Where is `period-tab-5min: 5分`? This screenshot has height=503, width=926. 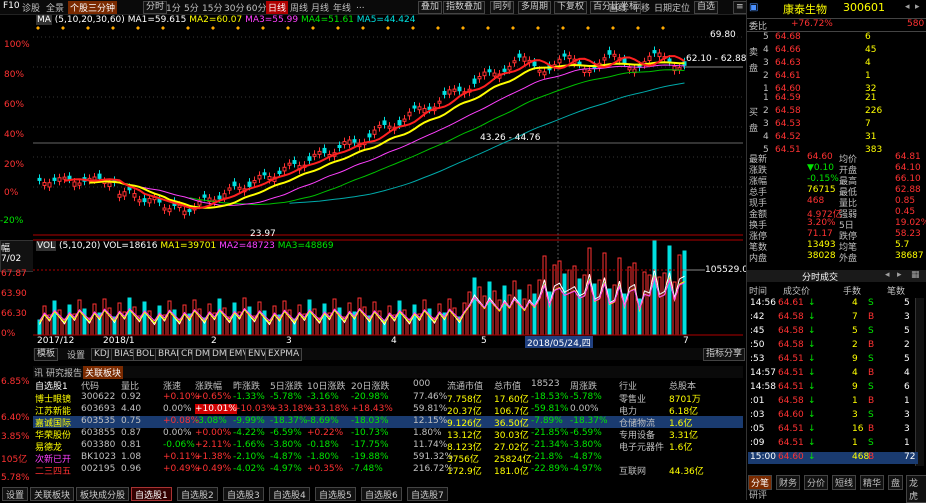
period-tab-5min: 5分 is located at coordinates (191, 7).